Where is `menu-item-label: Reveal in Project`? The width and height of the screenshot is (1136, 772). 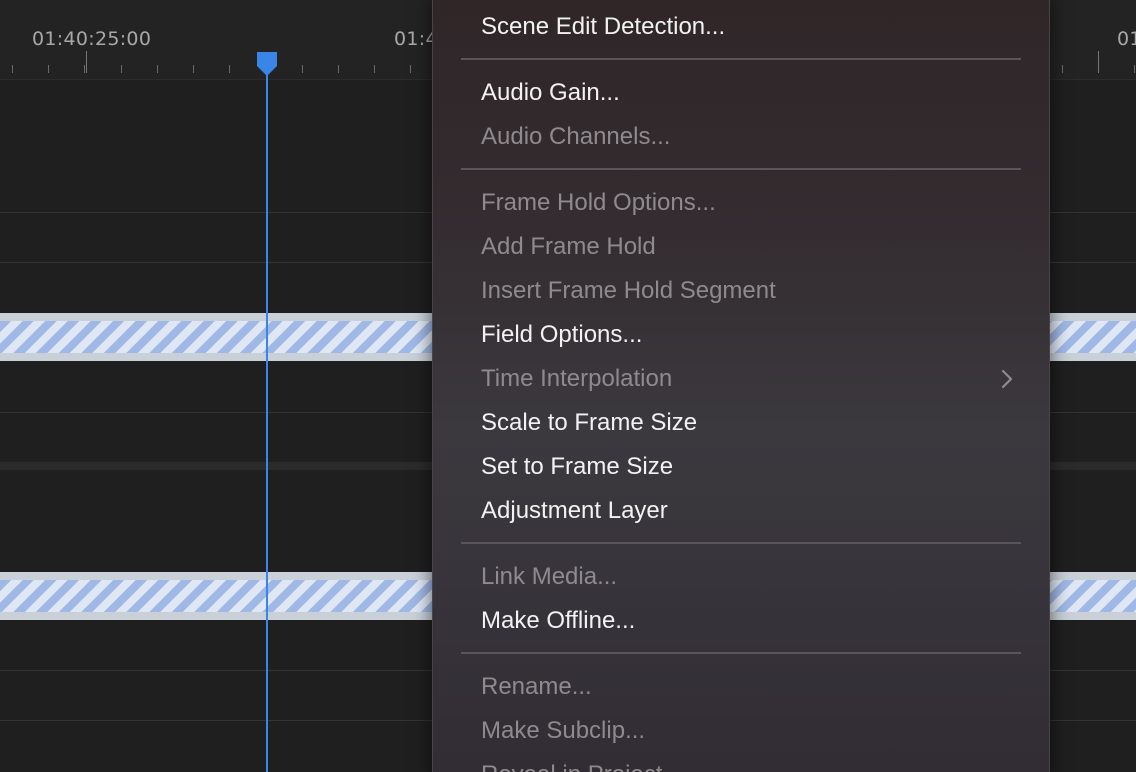 menu-item-label: Reveal in Project is located at coordinates (571, 766).